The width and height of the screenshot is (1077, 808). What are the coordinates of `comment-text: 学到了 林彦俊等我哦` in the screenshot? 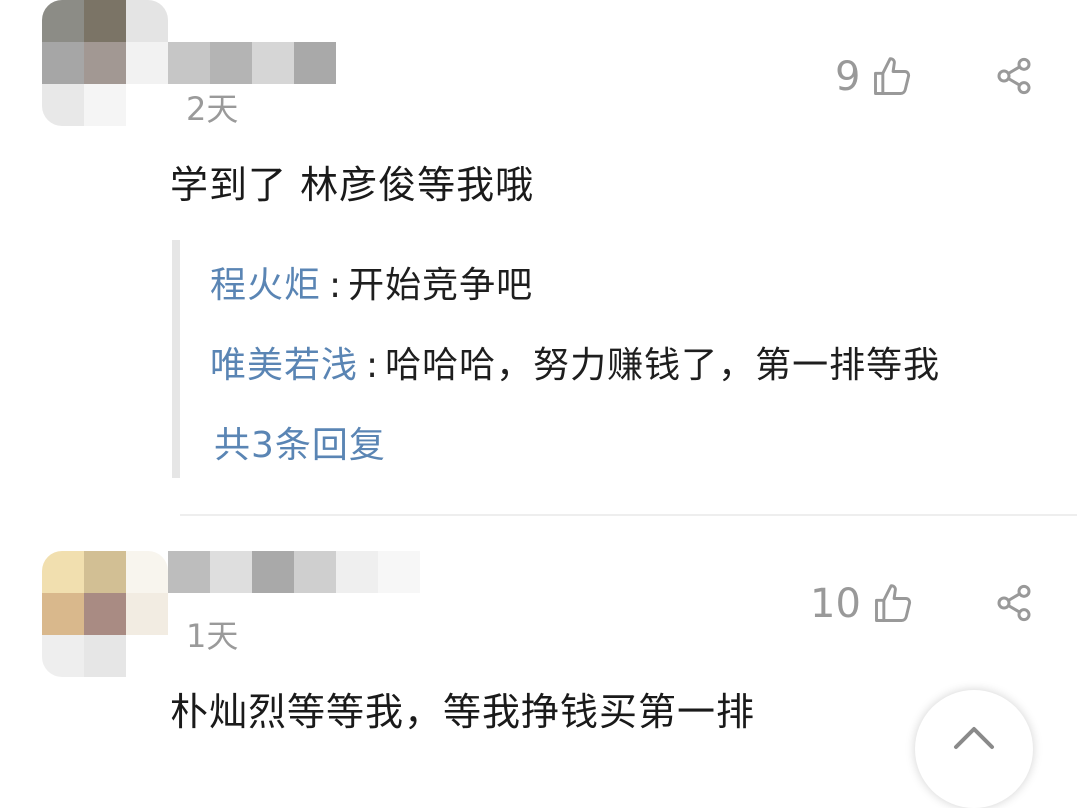 It's located at (352, 185).